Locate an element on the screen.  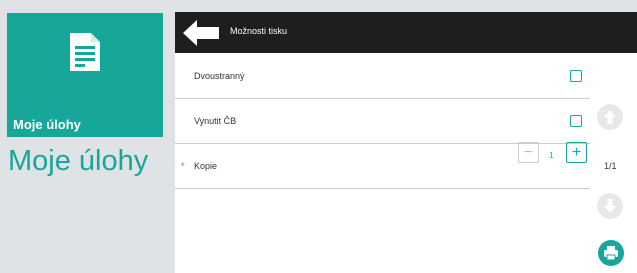
document-icon is located at coordinates (85, 52).